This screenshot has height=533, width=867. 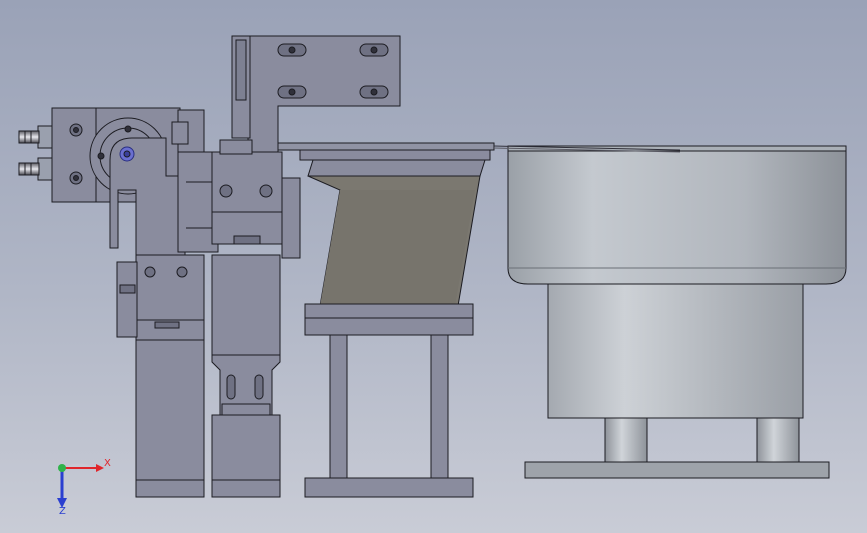 What do you see at coordinates (389, 487) in the screenshot?
I see `stand-base-plate` at bounding box center [389, 487].